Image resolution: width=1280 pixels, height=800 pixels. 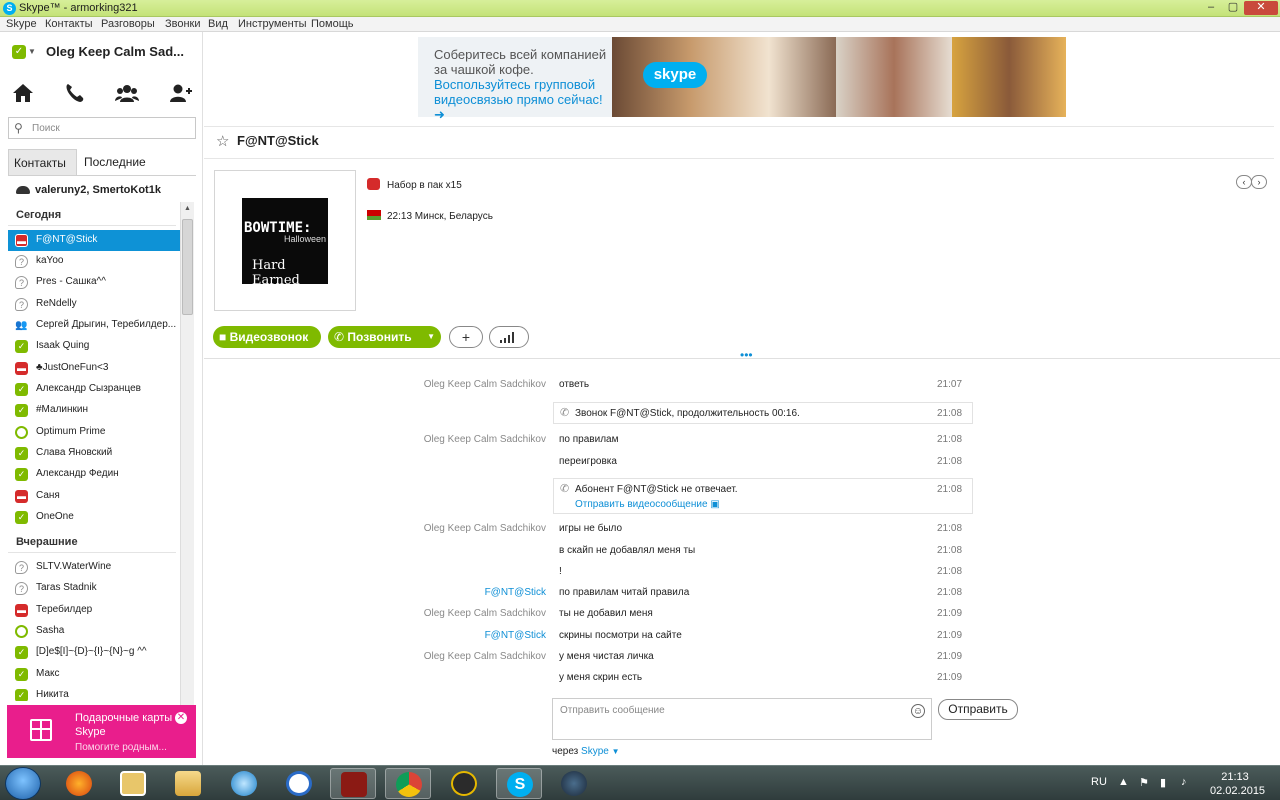 I want to click on volume-icon: ♪, so click(x=1184, y=782).